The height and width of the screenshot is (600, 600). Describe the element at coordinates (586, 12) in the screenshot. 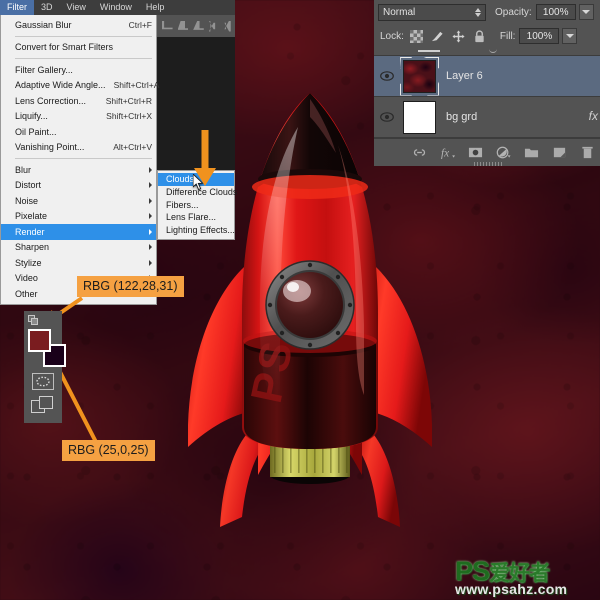

I see `opacity-dropdown-icon` at that location.